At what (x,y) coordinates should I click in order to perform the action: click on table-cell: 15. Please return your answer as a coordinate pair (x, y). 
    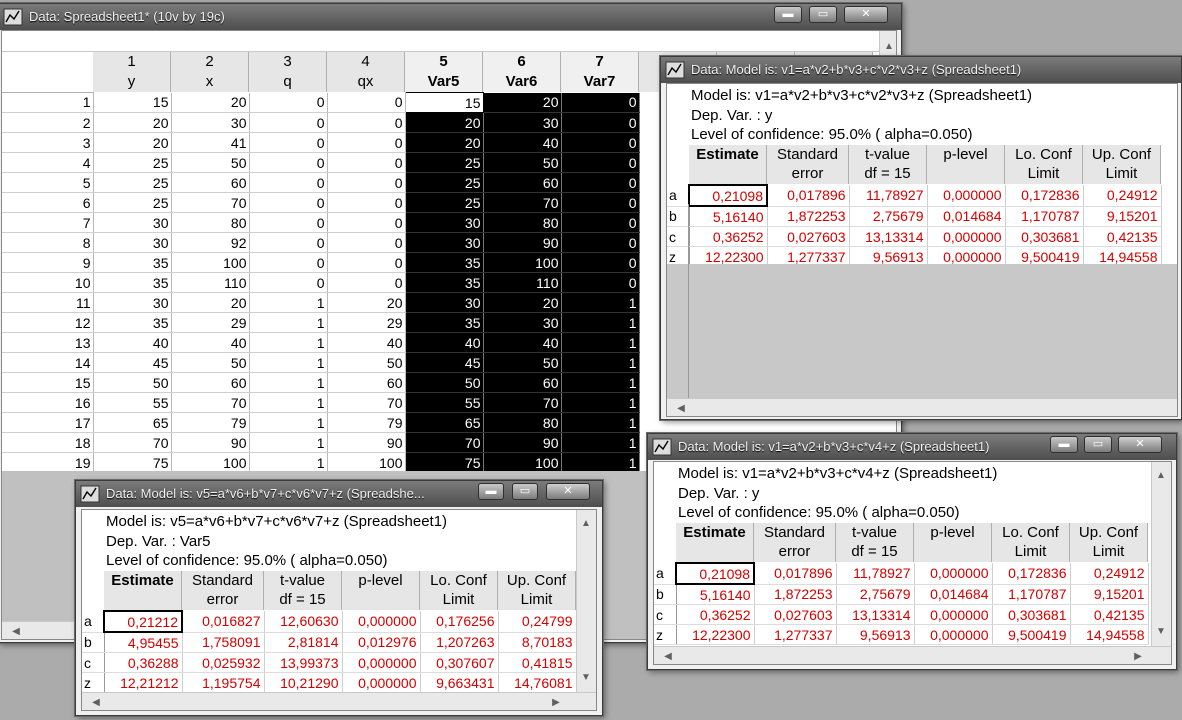
    Looking at the image, I should click on (444, 102).